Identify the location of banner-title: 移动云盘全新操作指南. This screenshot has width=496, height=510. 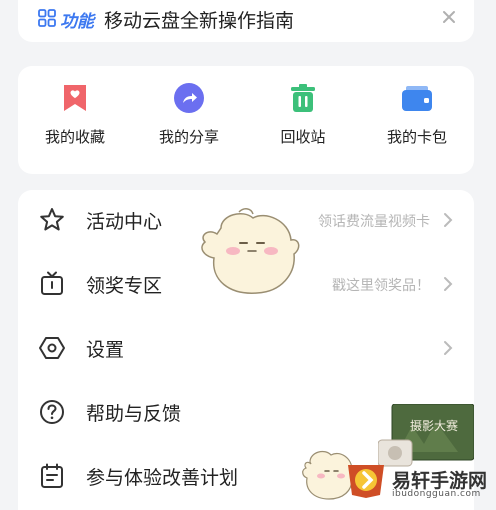
(199, 21).